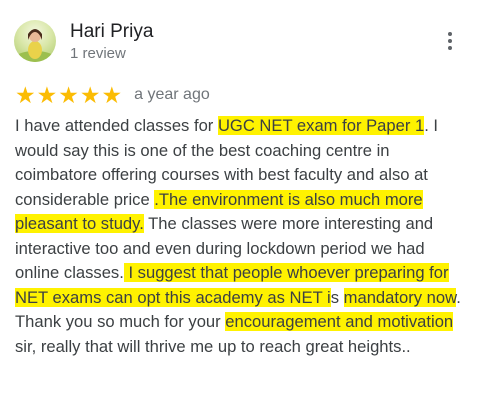  I want to click on profile-photo-icon, so click(35, 41).